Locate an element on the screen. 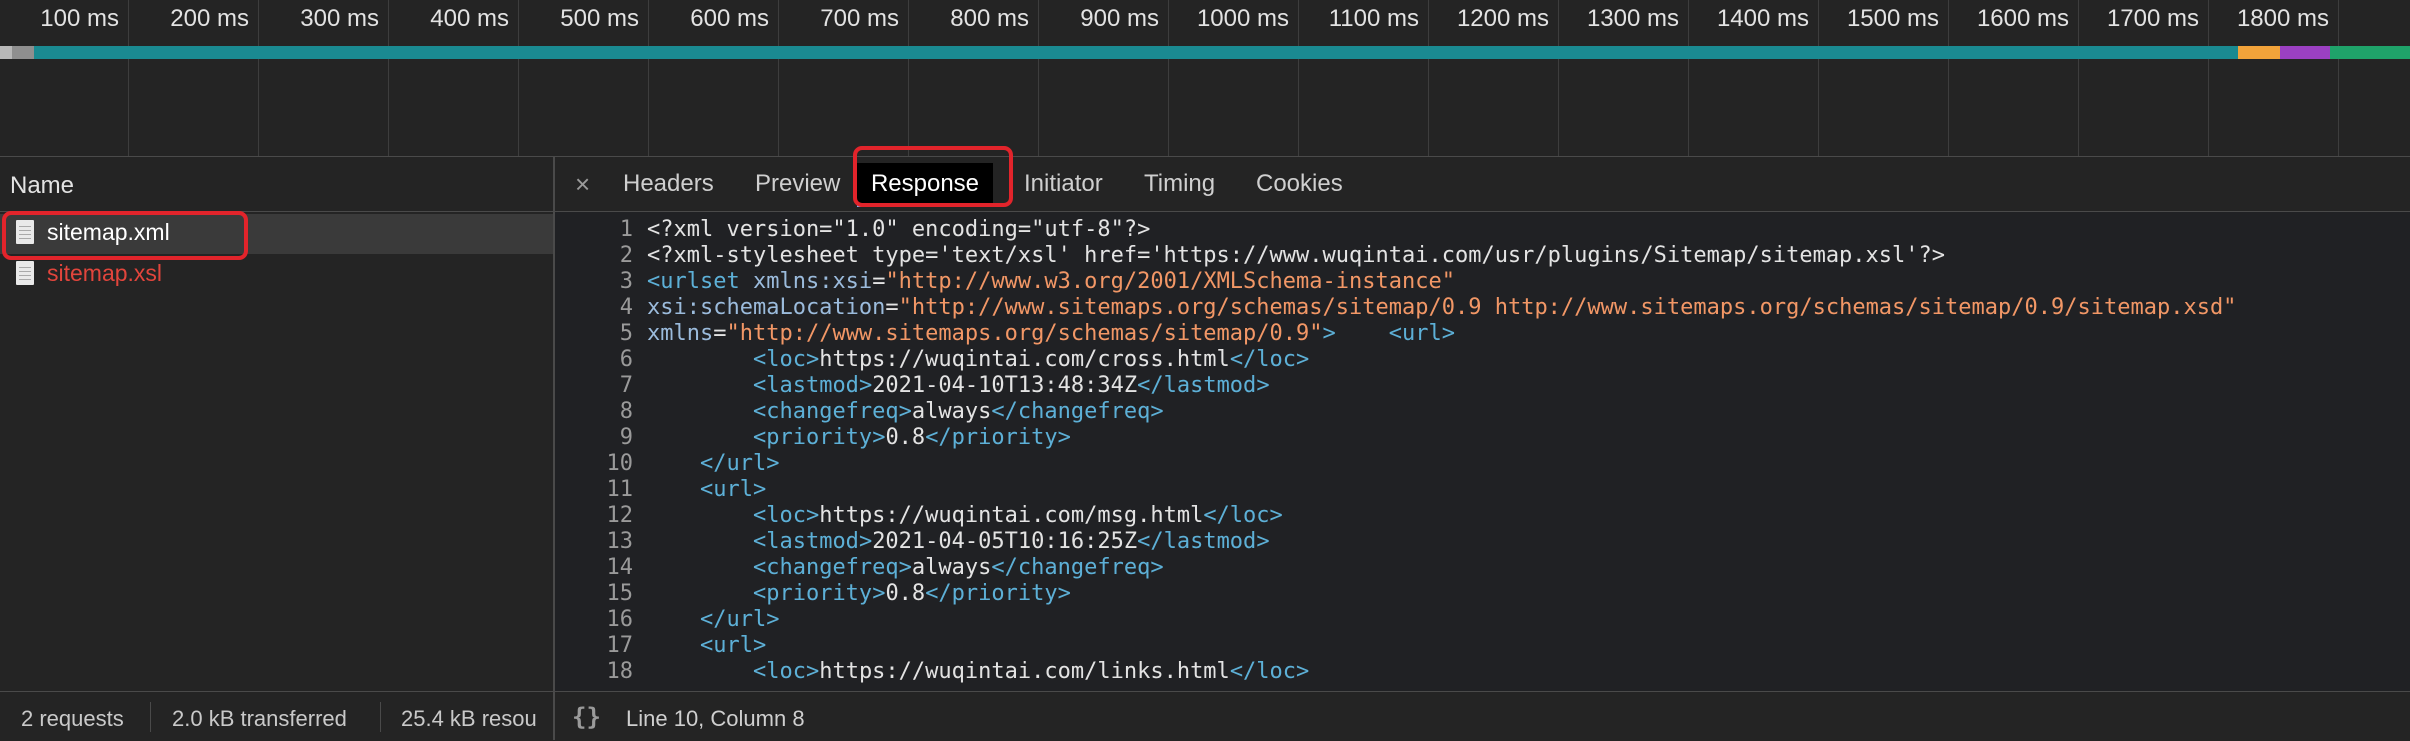 The width and height of the screenshot is (2410, 741). timeline-tick-label: 1000 ms is located at coordinates (1242, 18).